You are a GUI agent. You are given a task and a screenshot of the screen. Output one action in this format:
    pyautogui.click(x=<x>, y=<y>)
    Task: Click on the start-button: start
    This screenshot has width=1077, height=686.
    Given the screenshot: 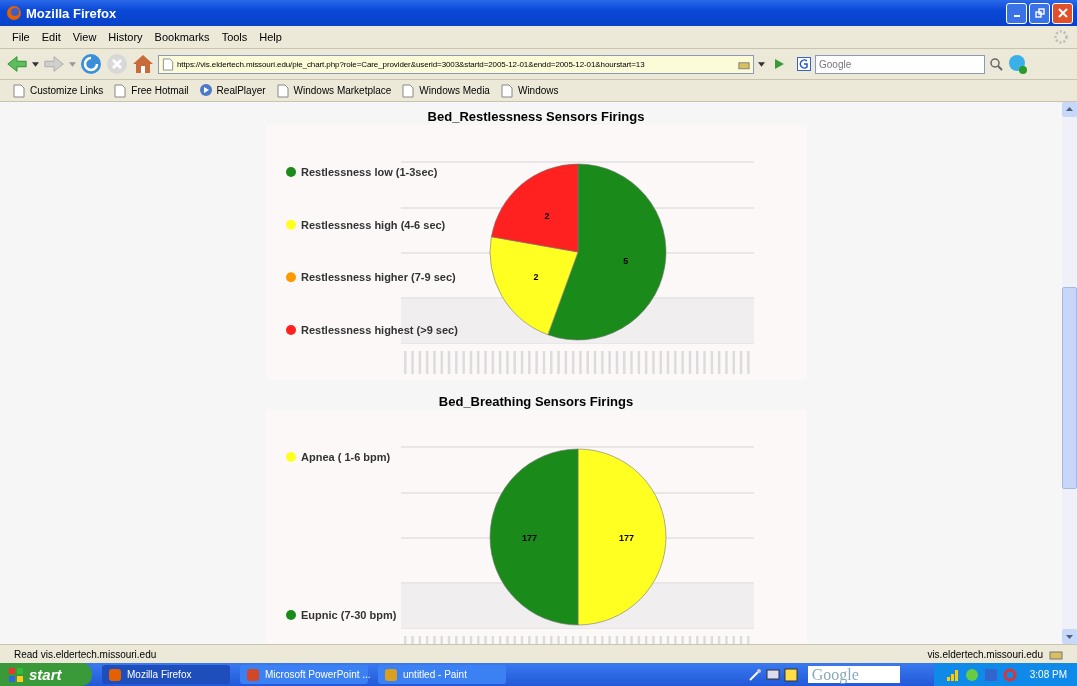 What is the action you would take?
    pyautogui.click(x=46, y=674)
    